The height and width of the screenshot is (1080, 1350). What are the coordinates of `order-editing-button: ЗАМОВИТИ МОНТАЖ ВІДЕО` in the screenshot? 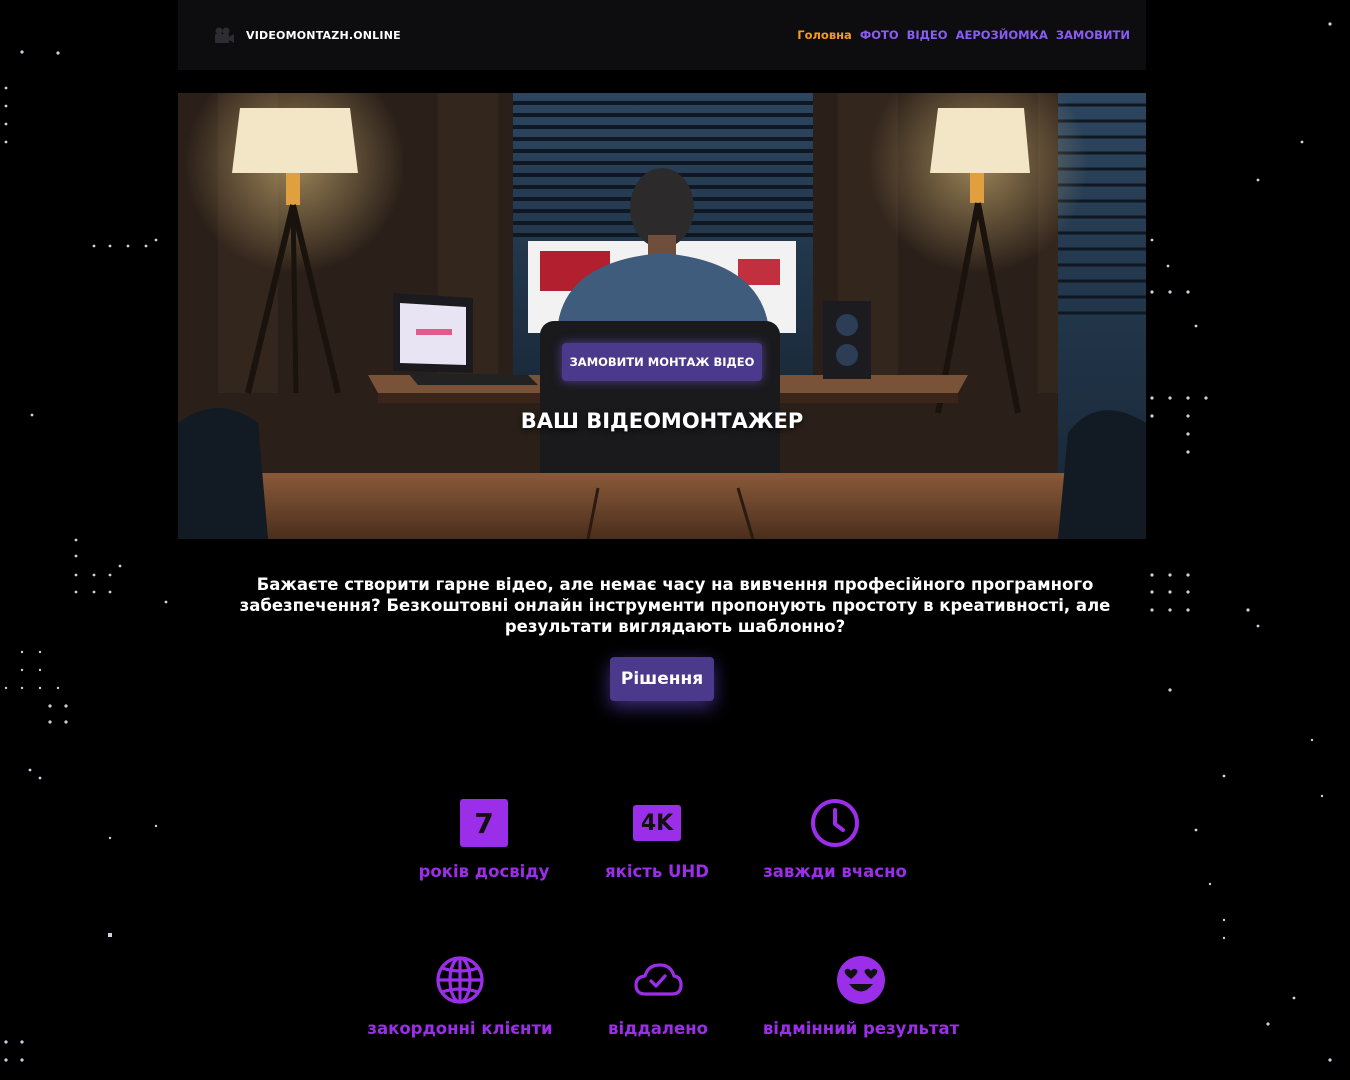 It's located at (662, 362).